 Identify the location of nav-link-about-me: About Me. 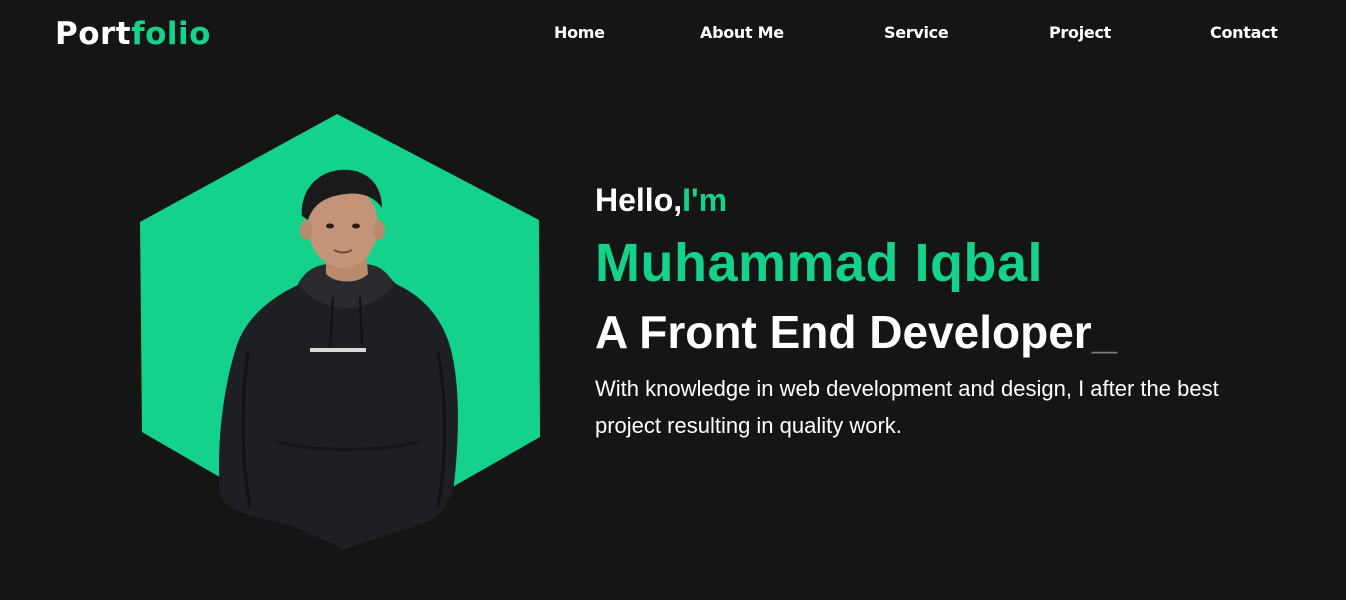
(742, 33).